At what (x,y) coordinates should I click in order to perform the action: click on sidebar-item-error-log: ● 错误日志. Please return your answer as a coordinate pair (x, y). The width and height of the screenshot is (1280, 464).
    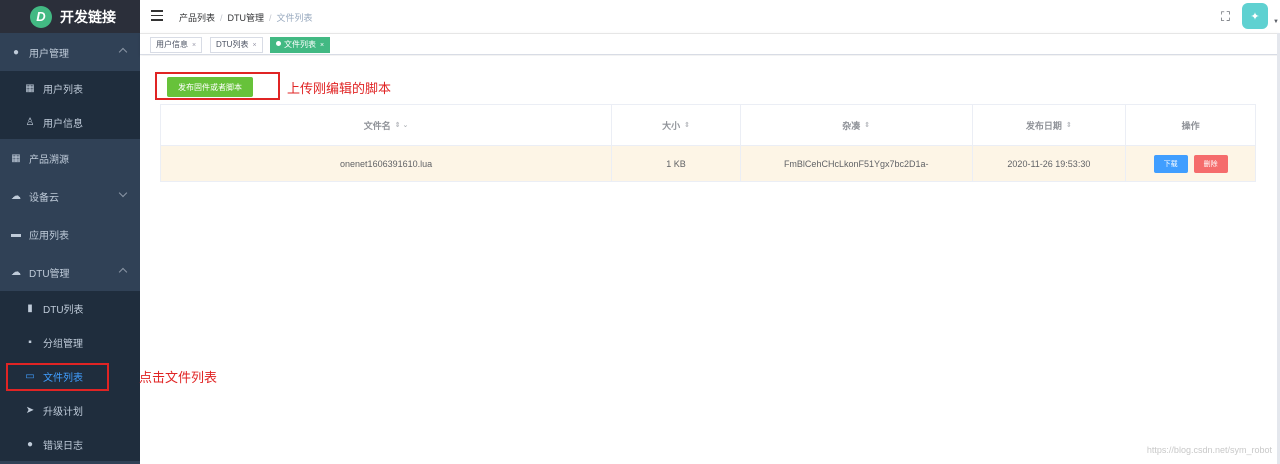
    Looking at the image, I should click on (70, 444).